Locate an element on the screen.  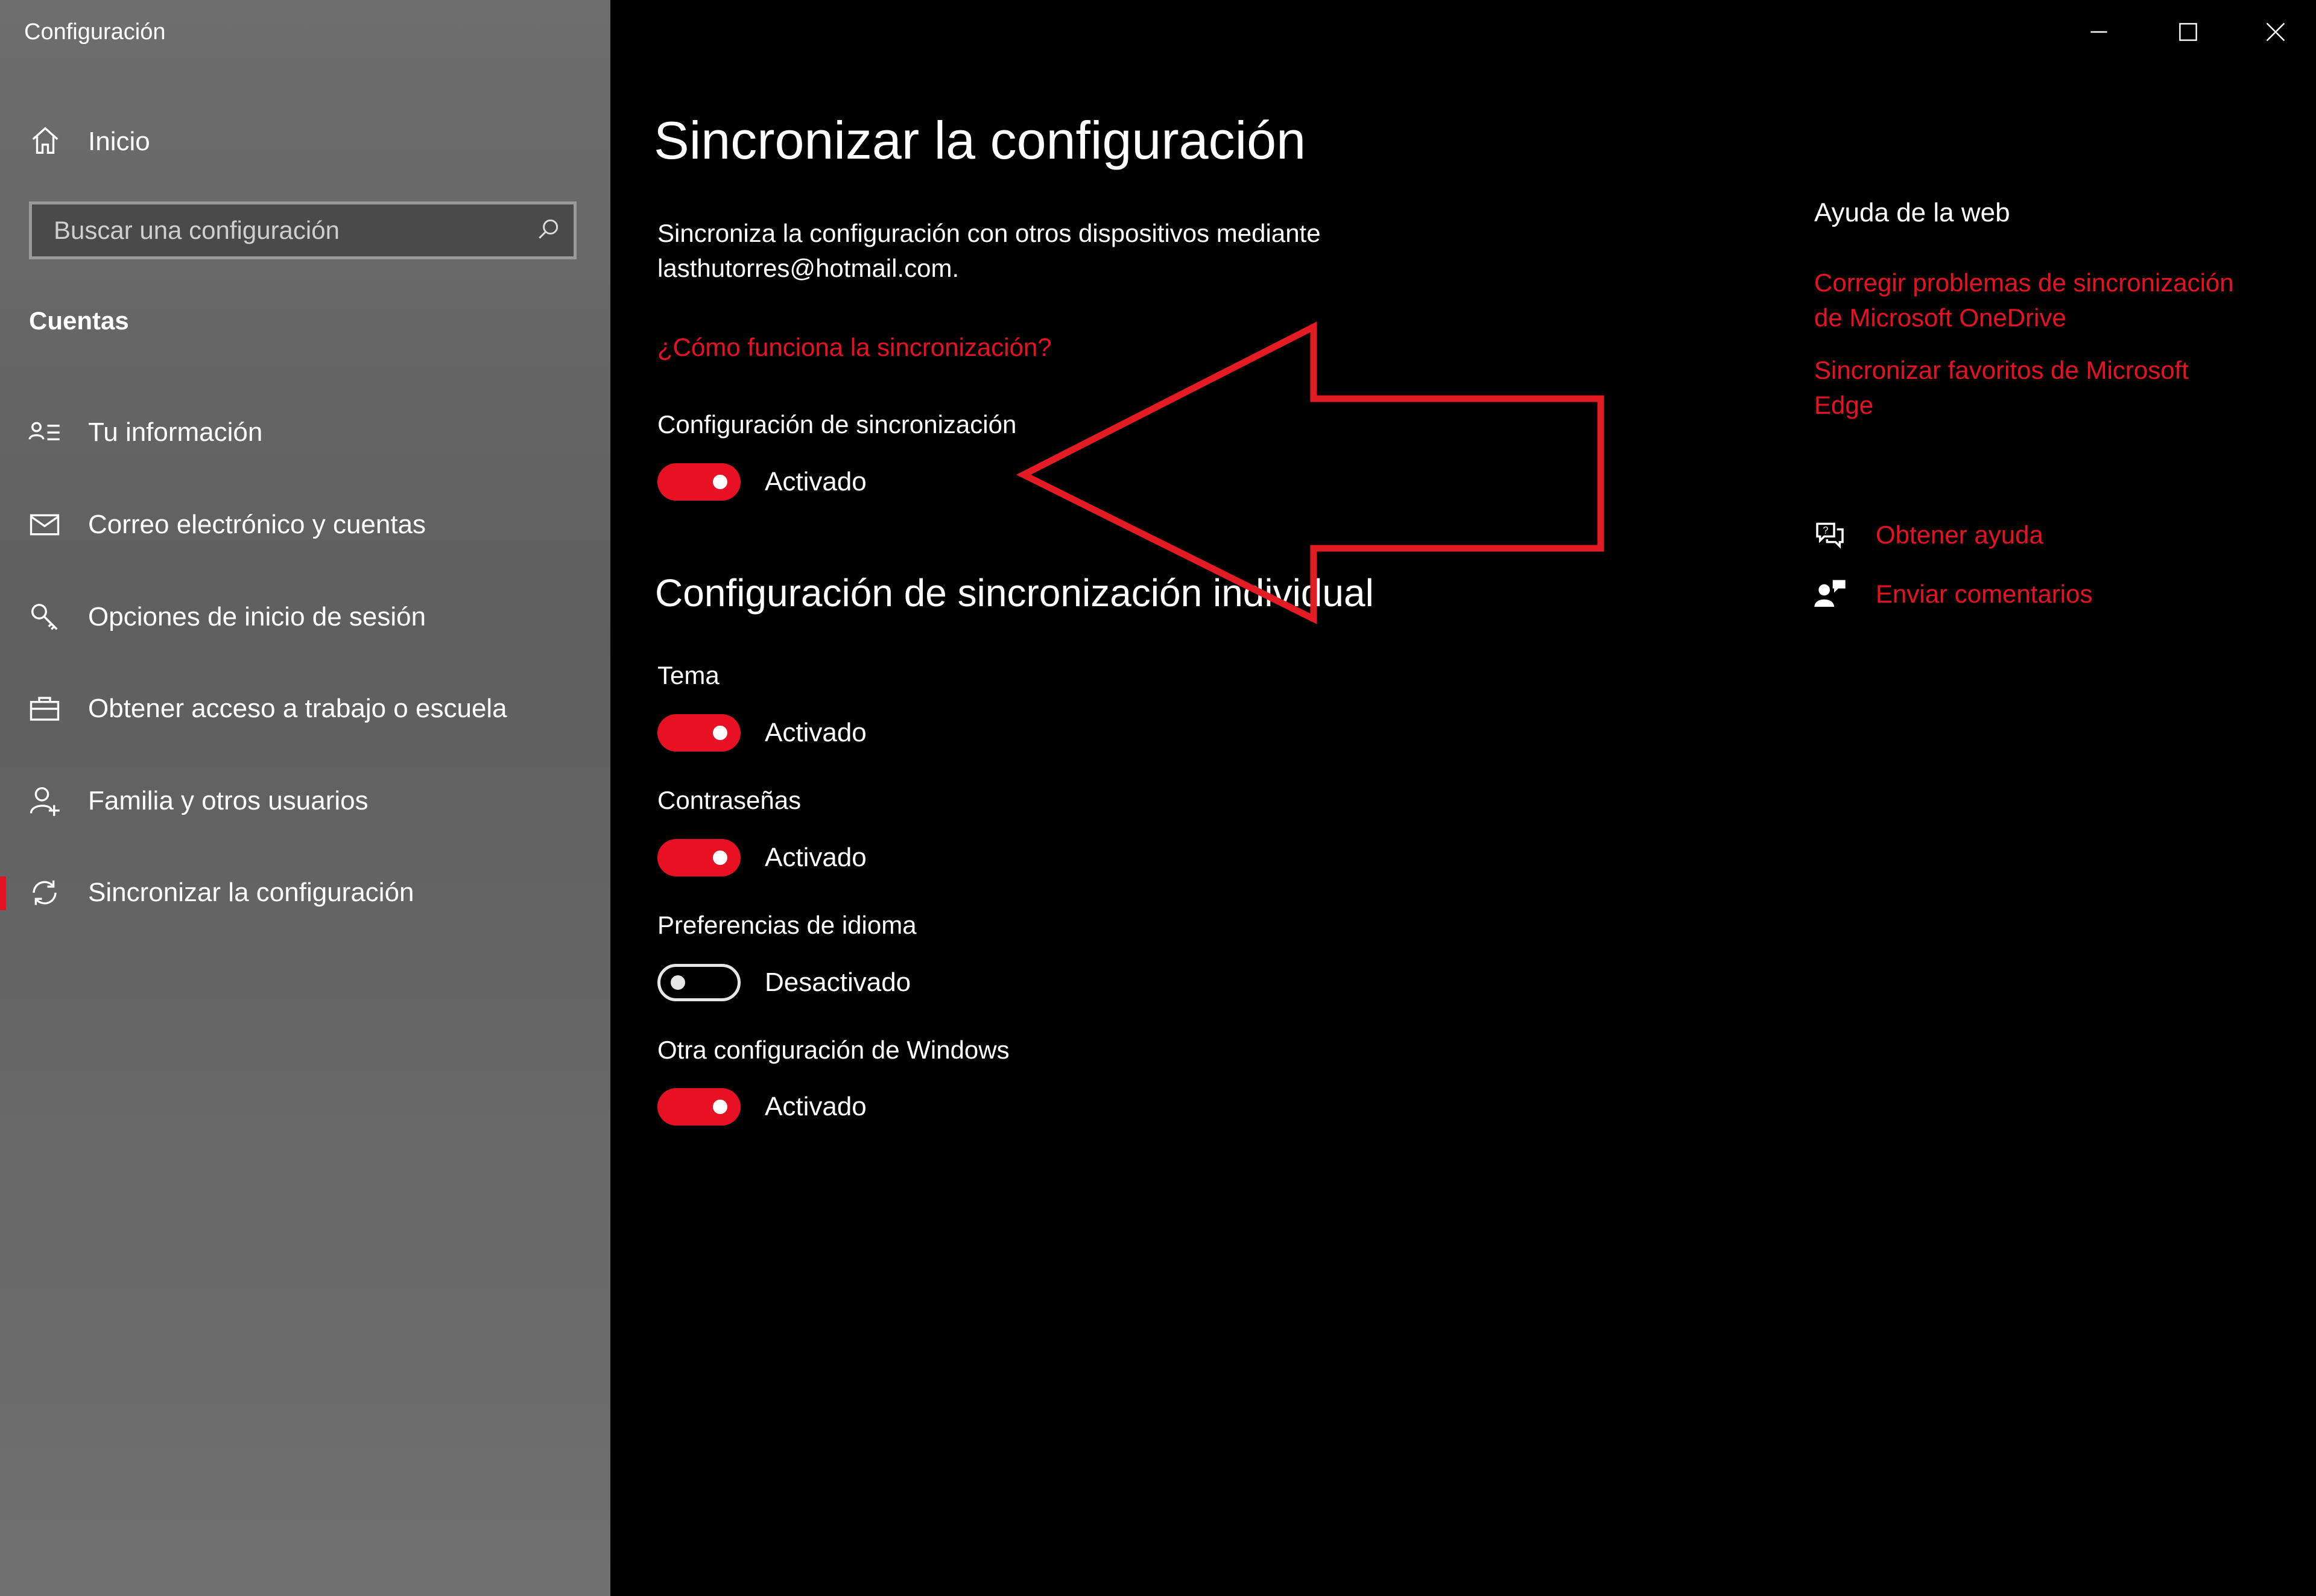
key-icon is located at coordinates (45, 617).